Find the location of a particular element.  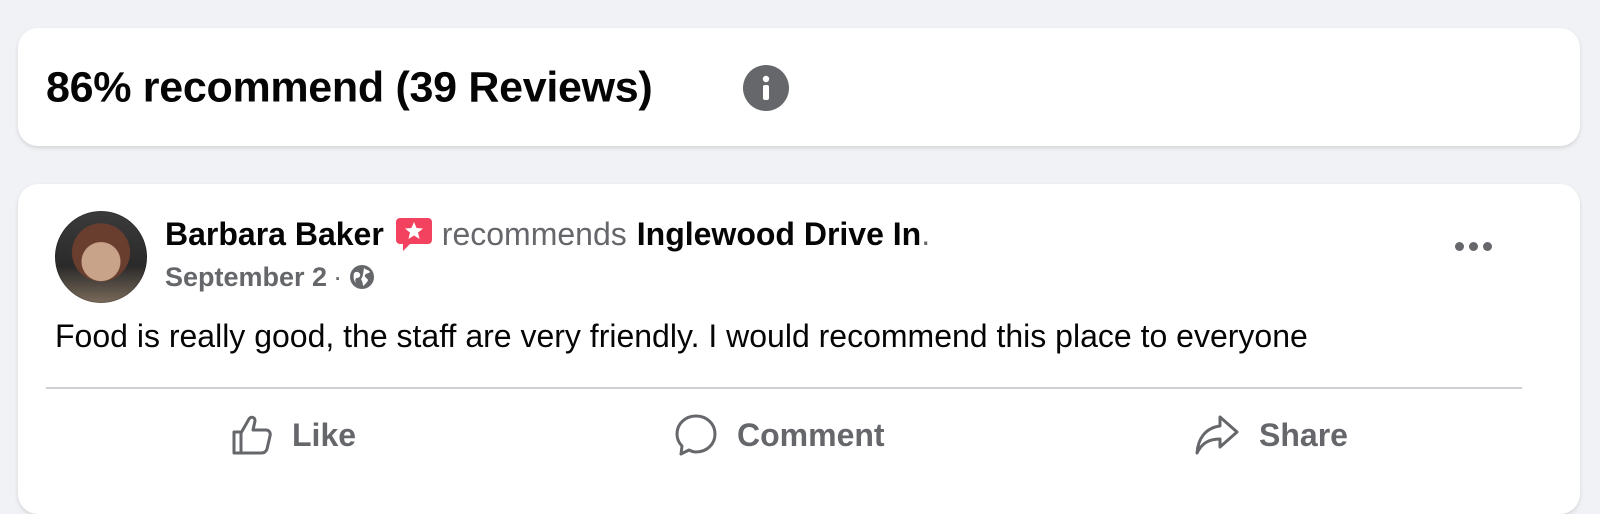

recommends-label: recommends is located at coordinates (534, 233).